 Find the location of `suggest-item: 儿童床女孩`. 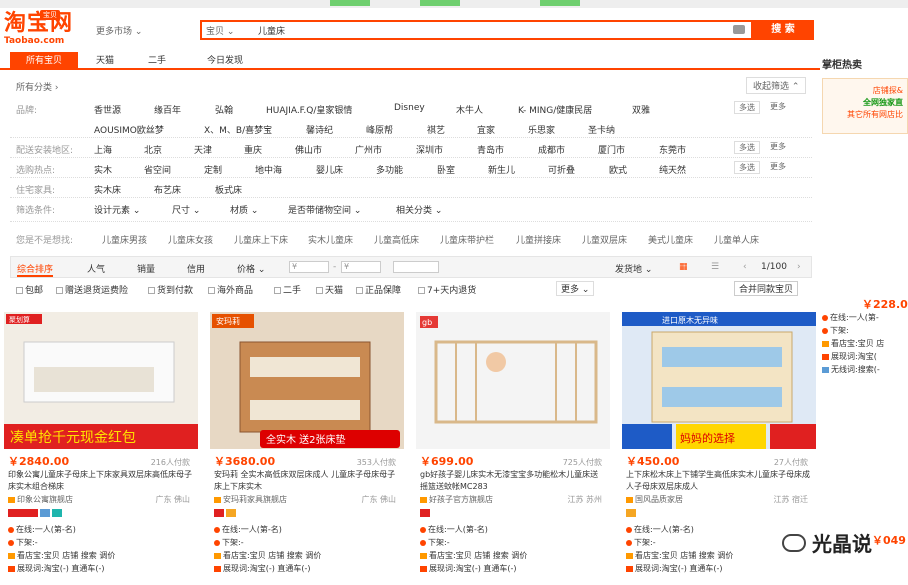

suggest-item: 儿童床女孩 is located at coordinates (190, 239).